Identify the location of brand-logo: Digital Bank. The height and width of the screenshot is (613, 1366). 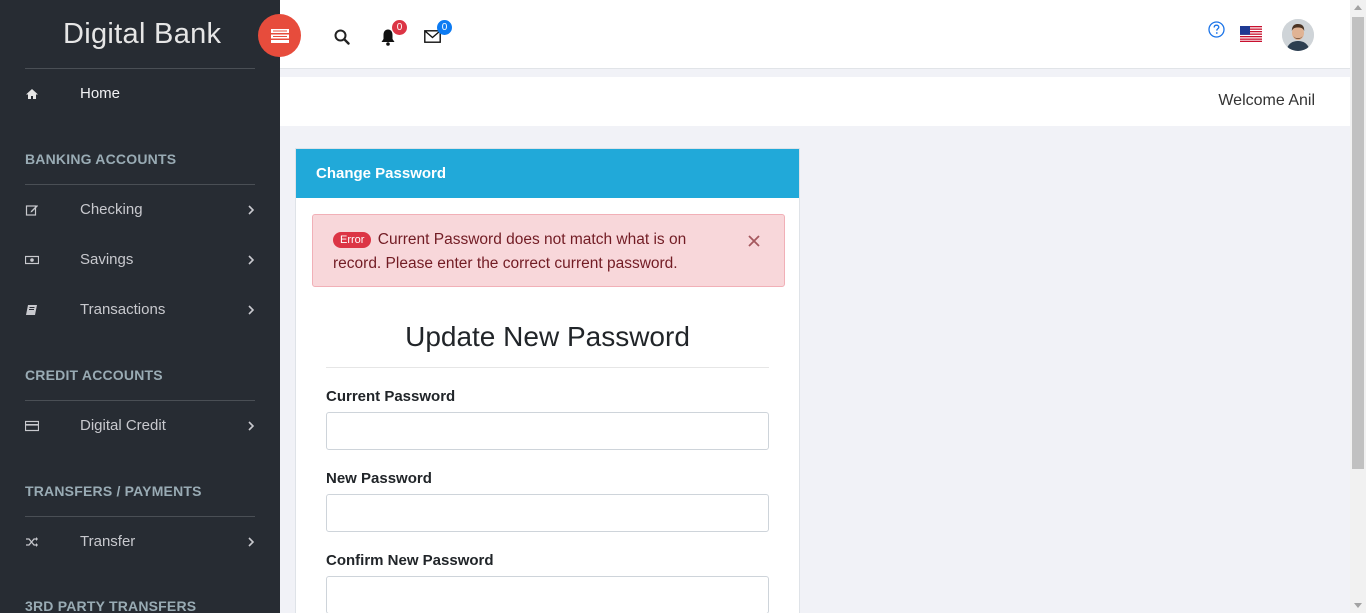
(142, 34).